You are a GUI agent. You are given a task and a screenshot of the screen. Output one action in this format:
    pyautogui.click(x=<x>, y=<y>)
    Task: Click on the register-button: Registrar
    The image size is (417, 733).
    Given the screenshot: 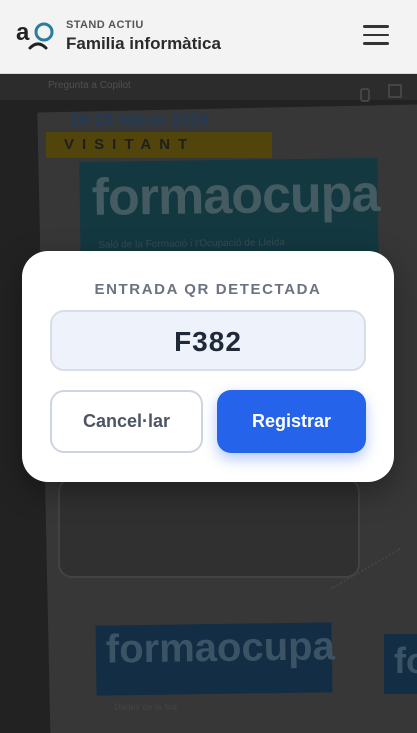 What is the action you would take?
    pyautogui.click(x=291, y=421)
    